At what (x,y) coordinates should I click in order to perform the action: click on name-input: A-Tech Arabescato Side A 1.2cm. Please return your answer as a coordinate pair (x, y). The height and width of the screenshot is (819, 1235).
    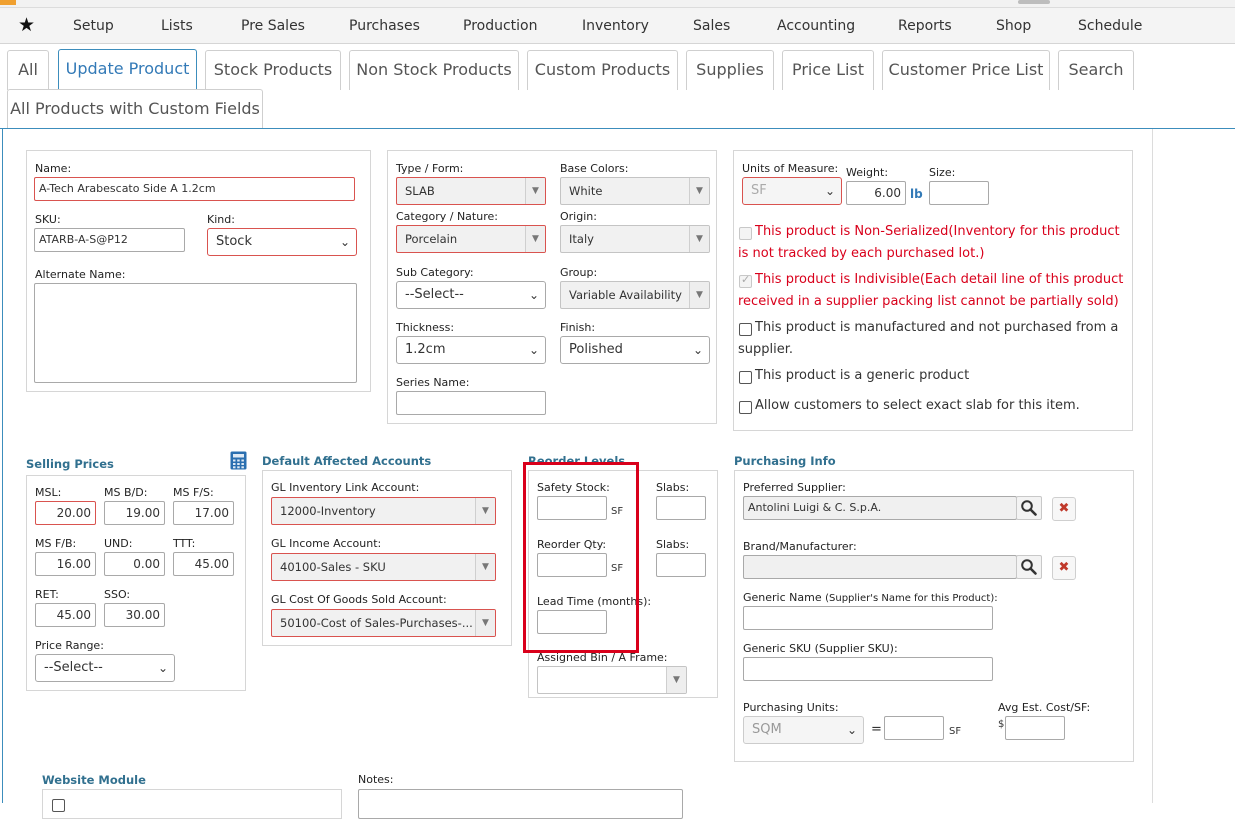
    Looking at the image, I should click on (194, 189).